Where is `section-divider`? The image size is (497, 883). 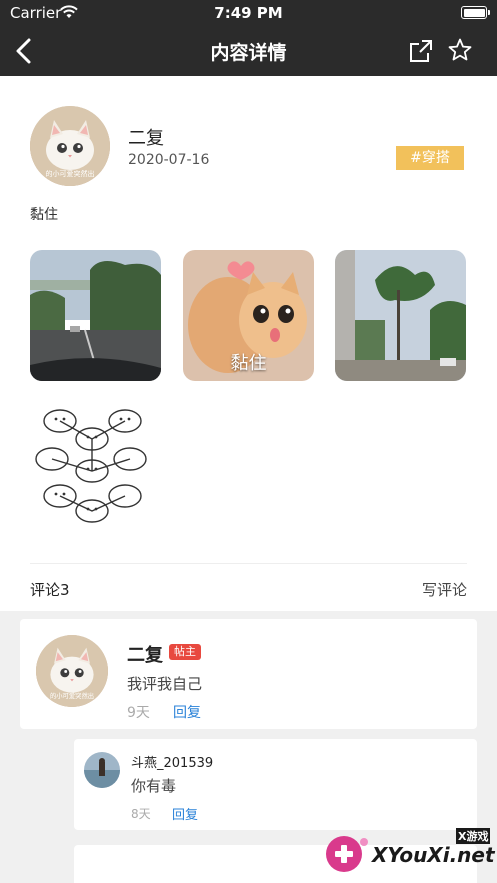
section-divider is located at coordinates (248, 563).